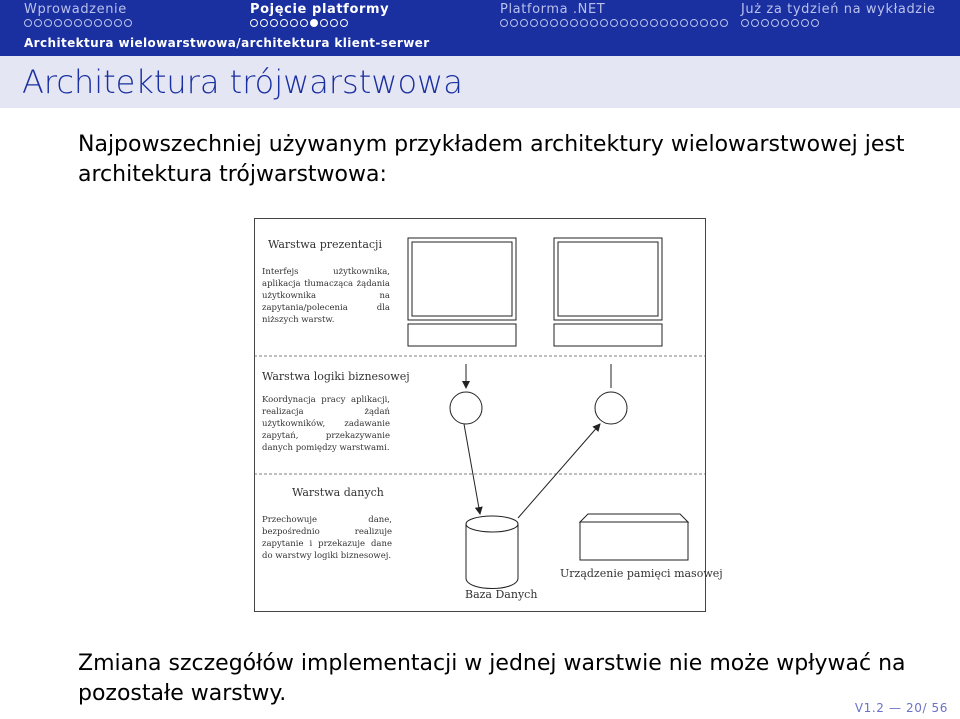 The height and width of the screenshot is (719, 960). What do you see at coordinates (75, 9) in the screenshot?
I see `nav-section-title: Wprowadzenie` at bounding box center [75, 9].